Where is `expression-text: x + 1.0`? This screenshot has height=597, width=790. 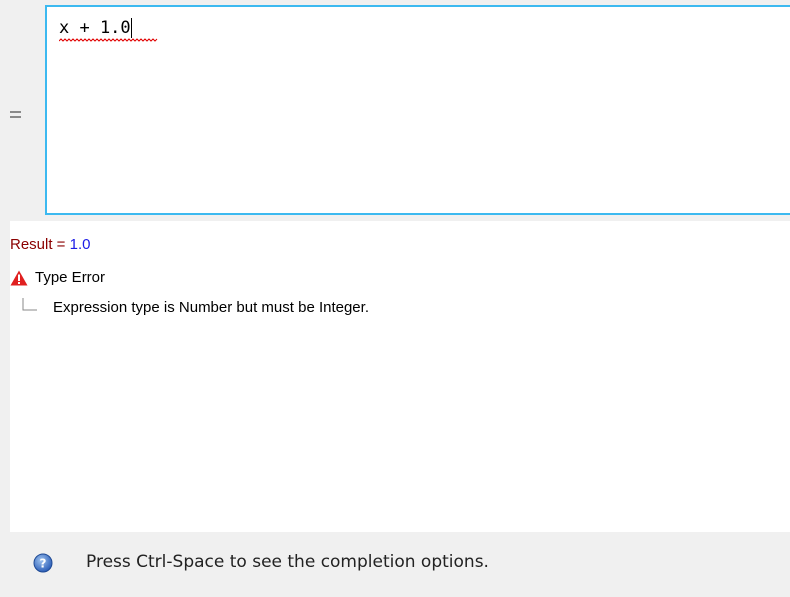
expression-text: x + 1.0 is located at coordinates (95, 28).